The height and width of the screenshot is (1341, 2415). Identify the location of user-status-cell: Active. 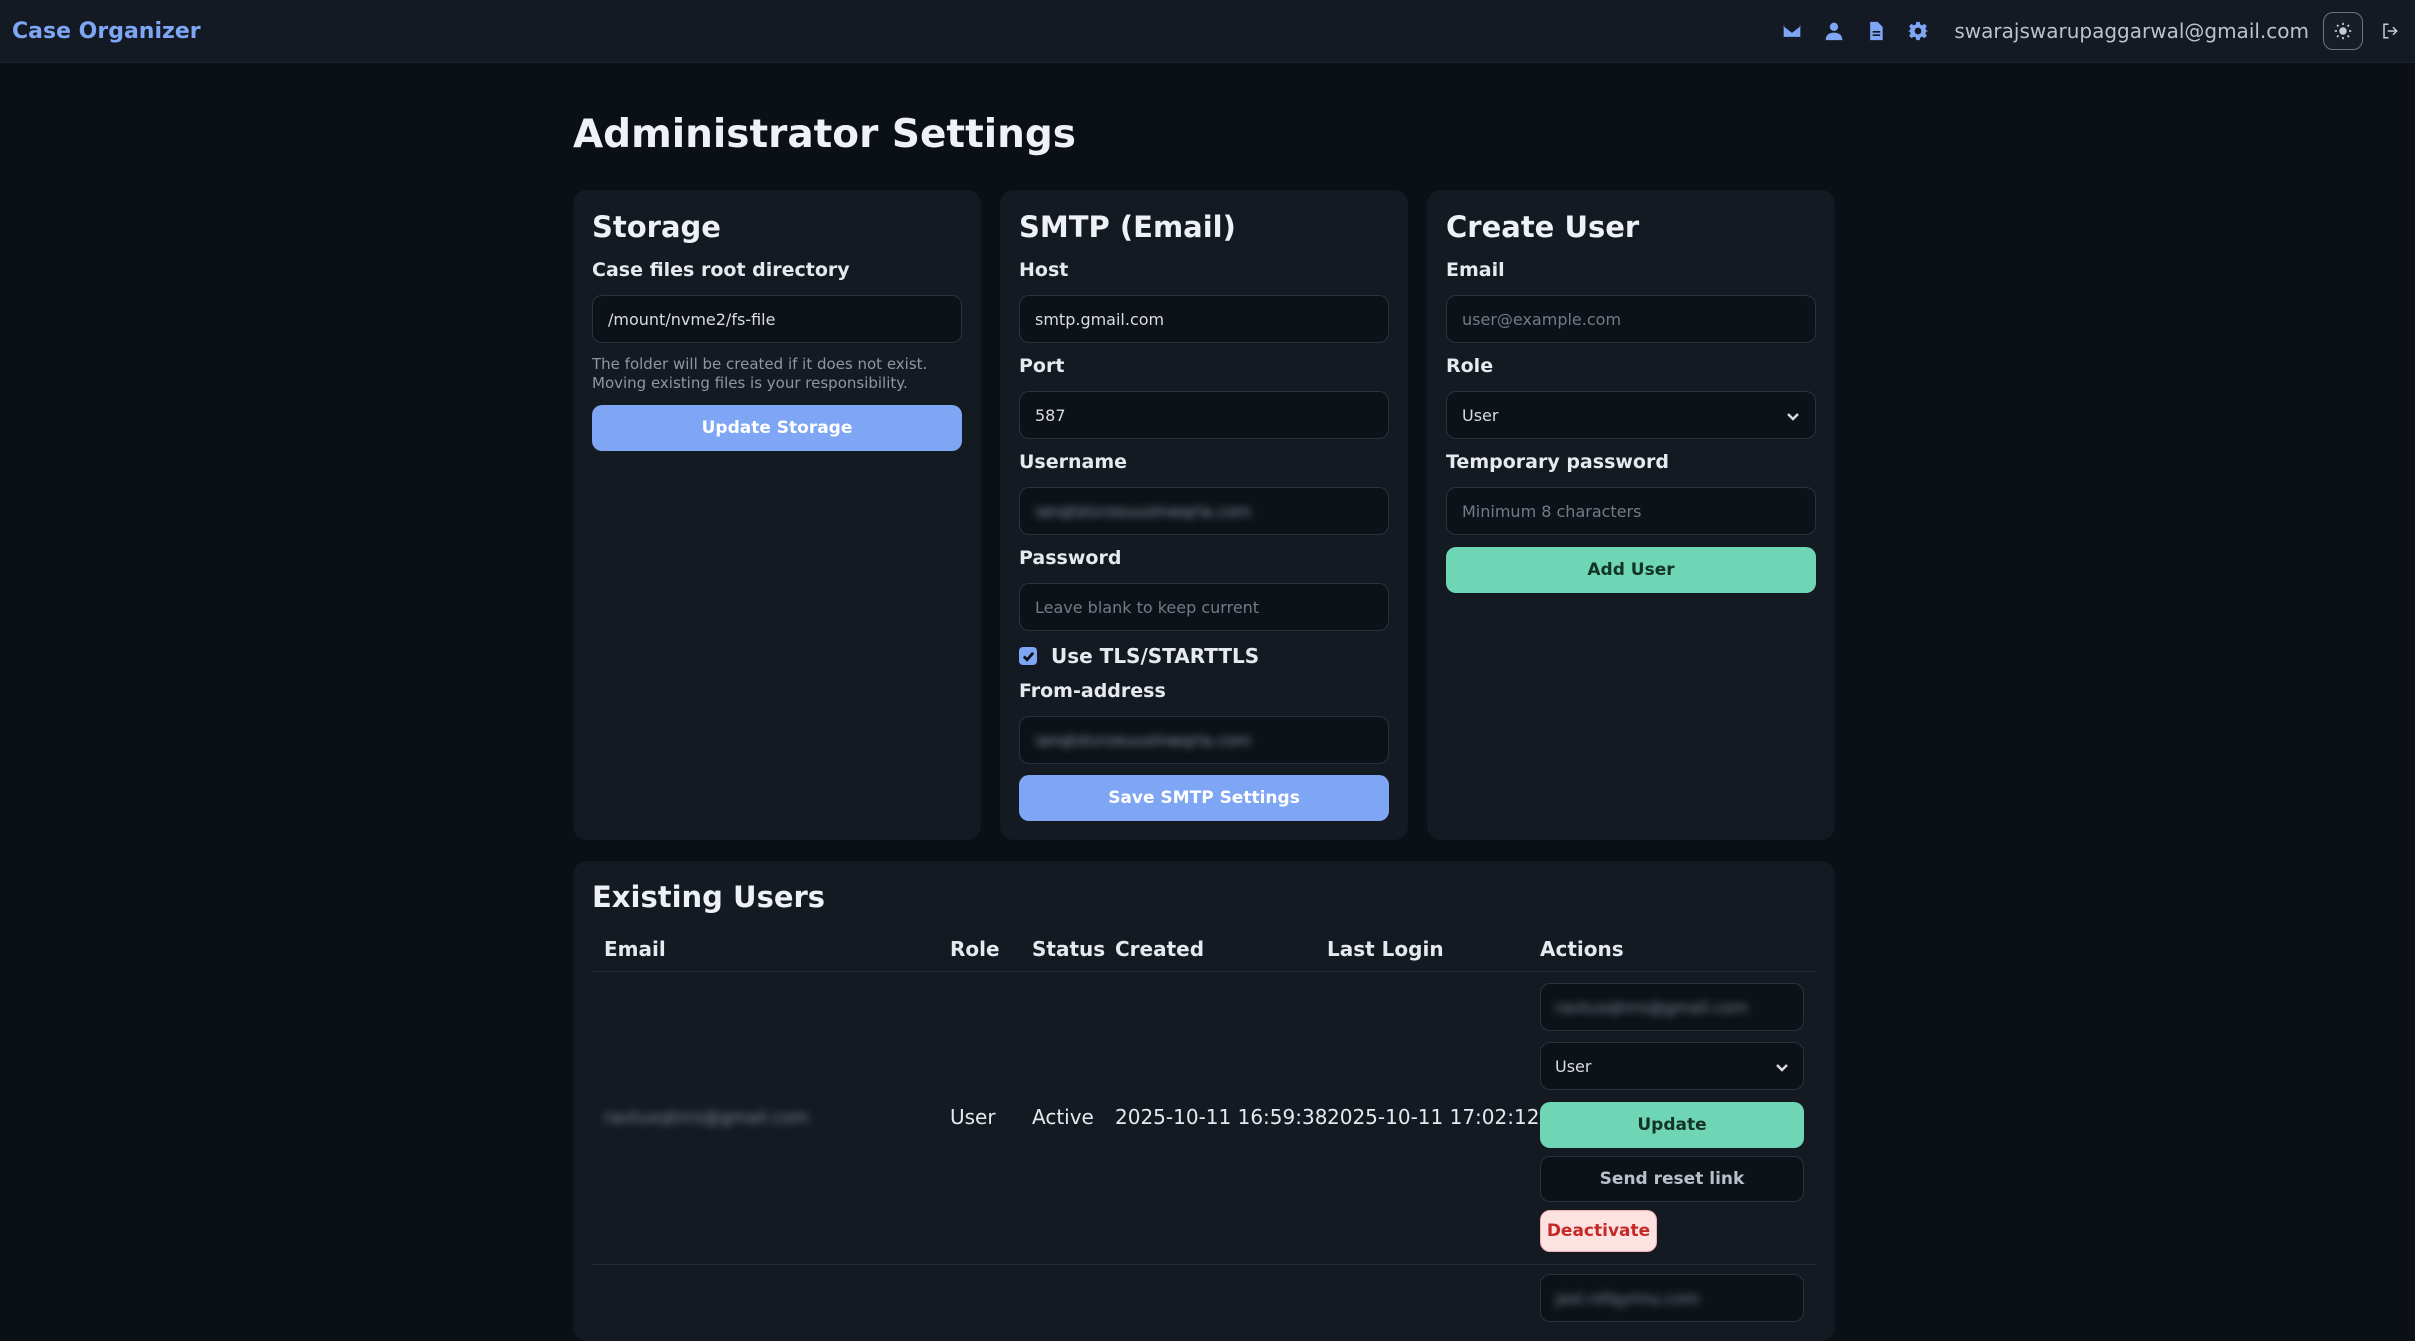
(1063, 1117).